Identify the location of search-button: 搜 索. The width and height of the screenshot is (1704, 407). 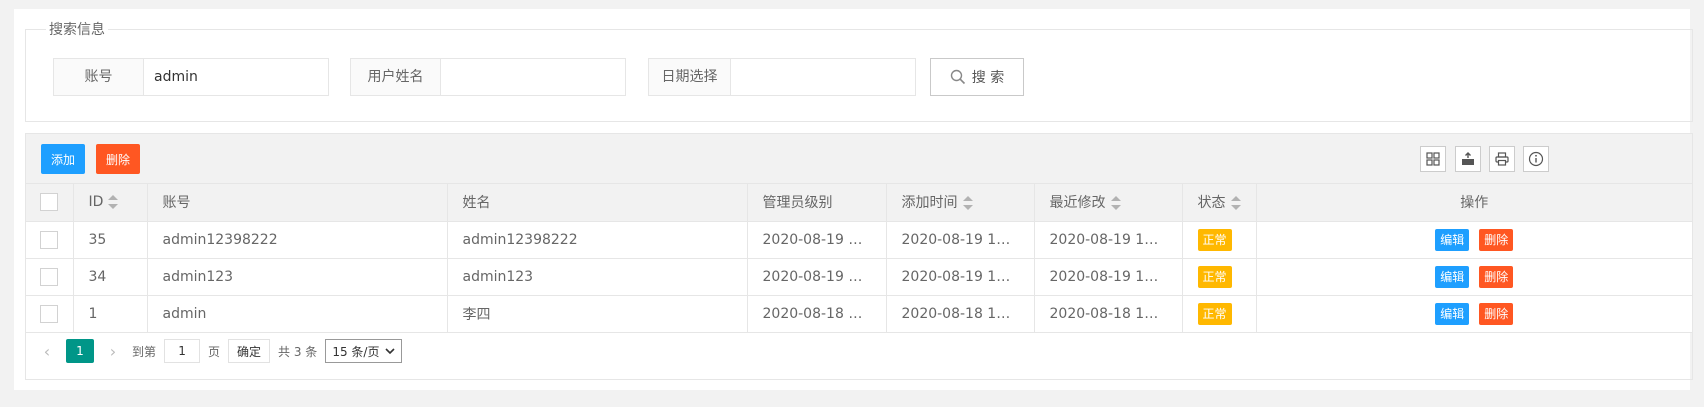
(977, 77).